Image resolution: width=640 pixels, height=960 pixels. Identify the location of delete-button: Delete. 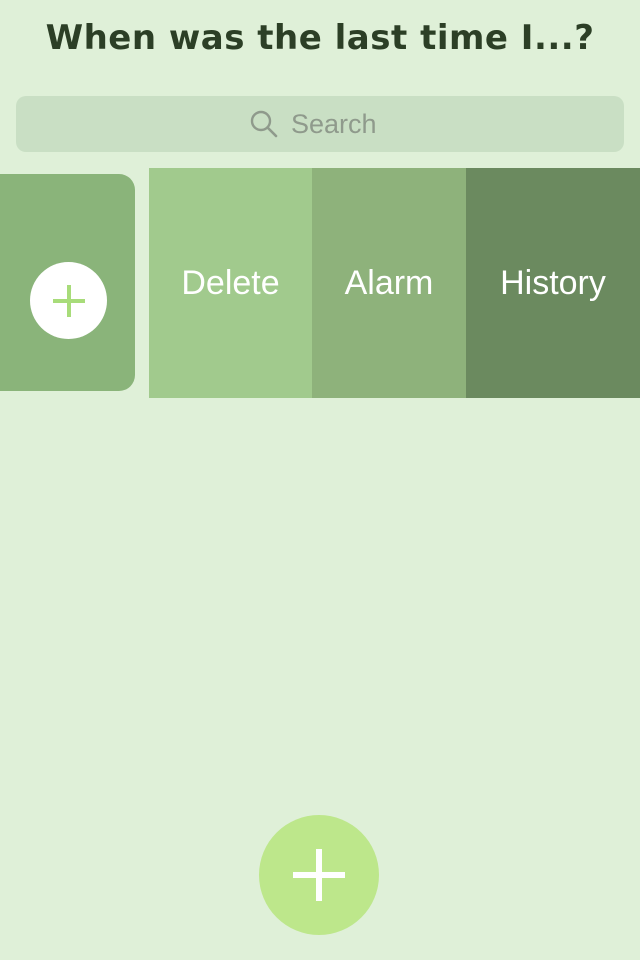
(230, 283).